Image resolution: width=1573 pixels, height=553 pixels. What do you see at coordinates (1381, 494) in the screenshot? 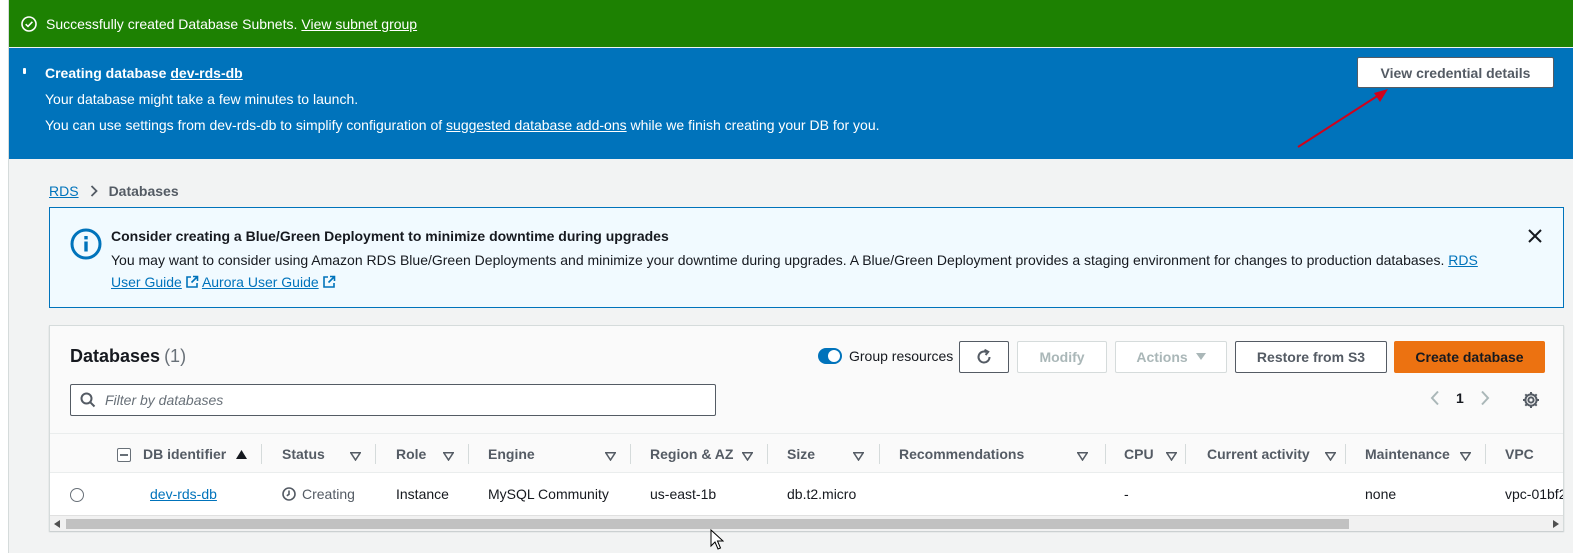
I see `cell-maintenance: none` at bounding box center [1381, 494].